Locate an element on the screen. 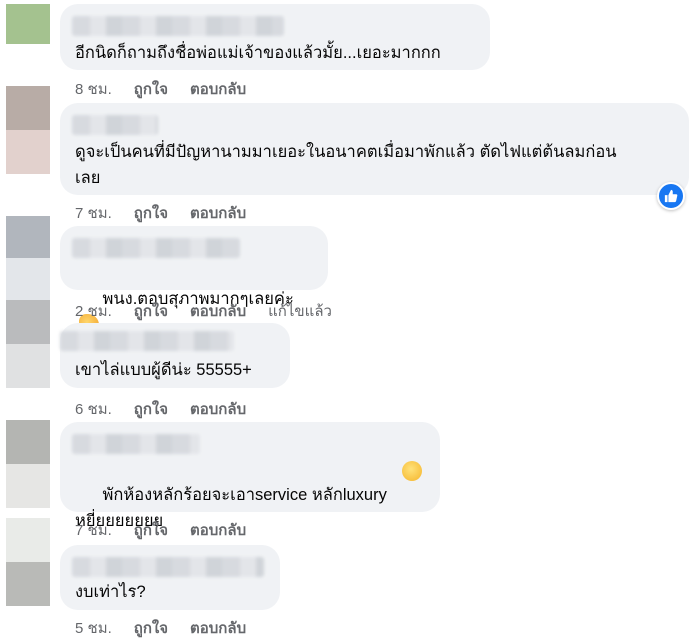 Image resolution: width=700 pixels, height=640 pixels. comment-bubble: งบเท่าไร? is located at coordinates (170, 577).